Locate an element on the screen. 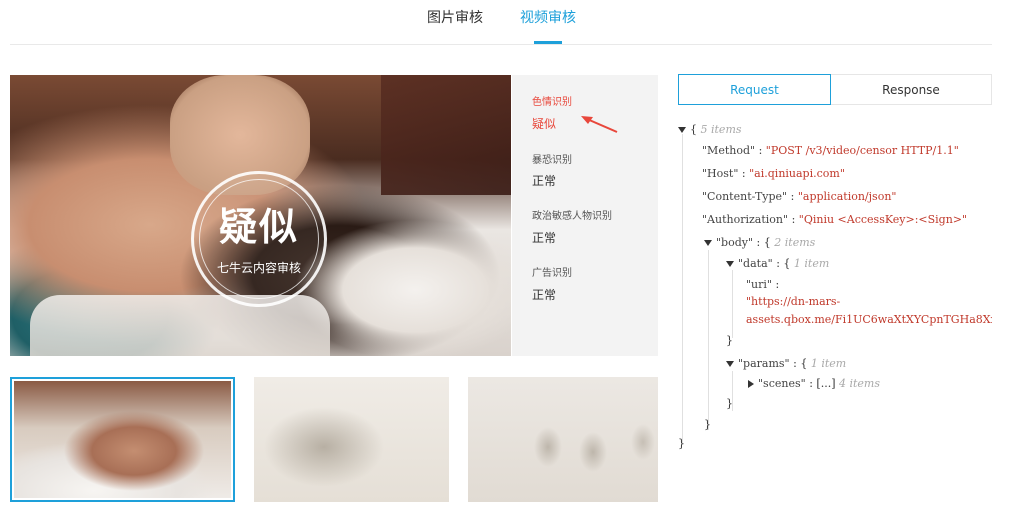 This screenshot has width=1024, height=509. json-body-close: } is located at coordinates (707, 424).